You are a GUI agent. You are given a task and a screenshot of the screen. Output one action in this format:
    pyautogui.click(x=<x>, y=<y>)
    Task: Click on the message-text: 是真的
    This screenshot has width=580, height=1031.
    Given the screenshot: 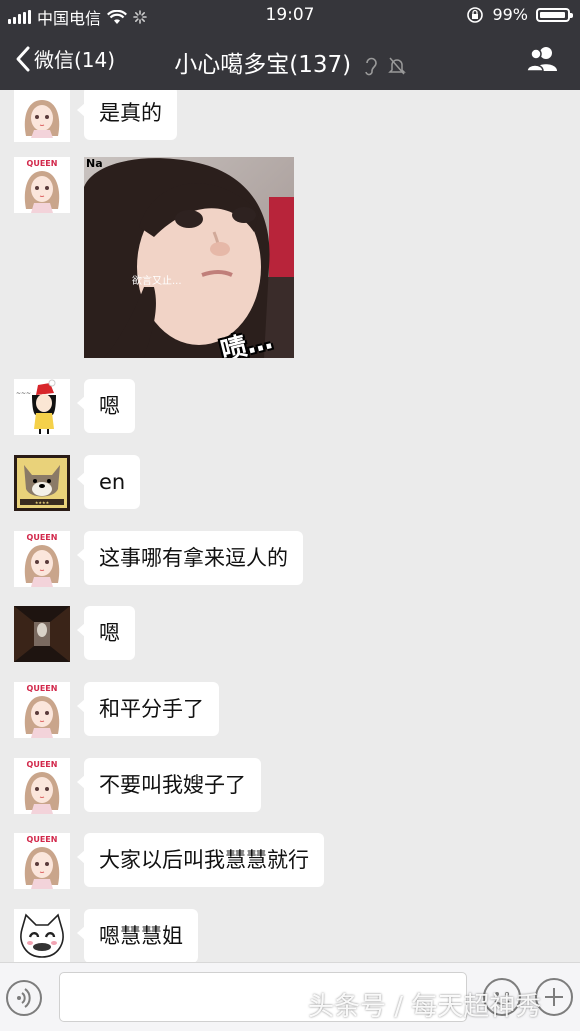 What is the action you would take?
    pyautogui.click(x=130, y=113)
    